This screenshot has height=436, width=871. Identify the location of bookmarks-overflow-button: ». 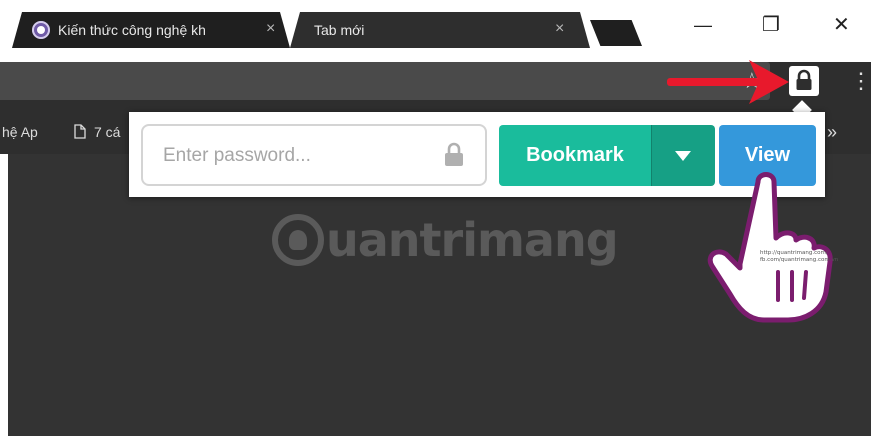
(832, 132).